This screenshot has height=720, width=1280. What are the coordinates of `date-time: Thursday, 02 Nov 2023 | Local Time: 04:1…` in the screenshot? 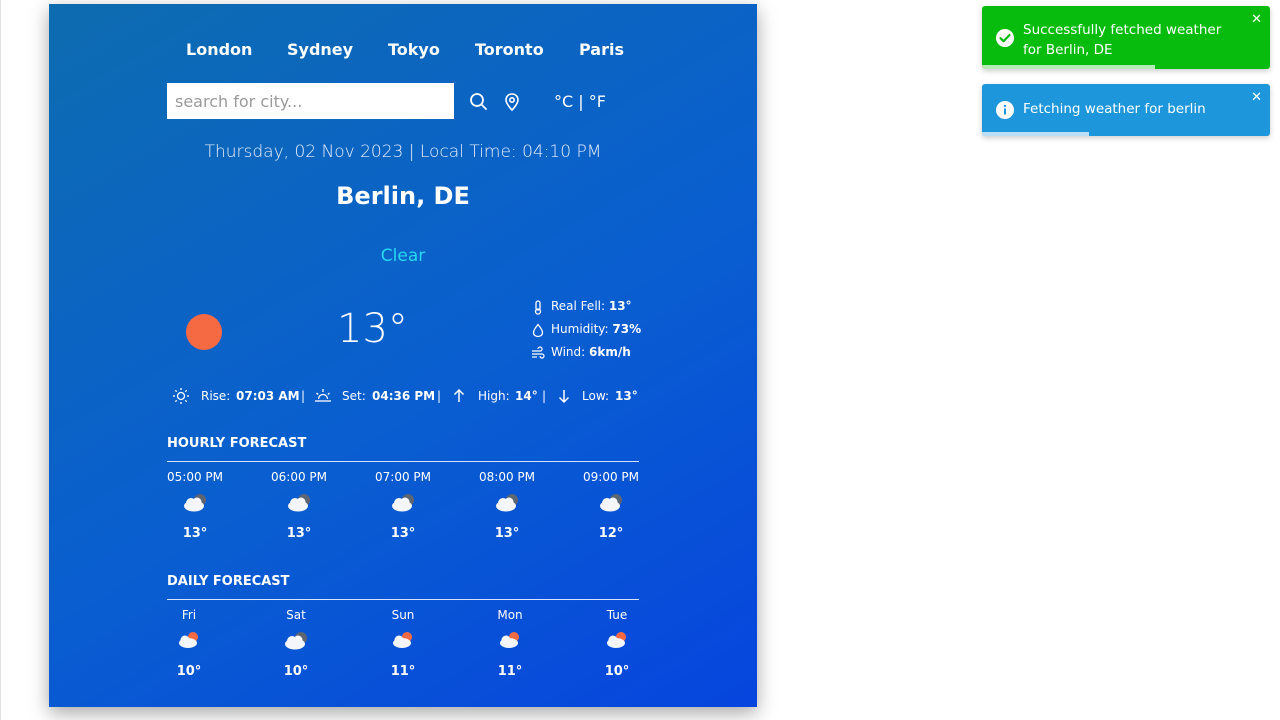 It's located at (403, 152).